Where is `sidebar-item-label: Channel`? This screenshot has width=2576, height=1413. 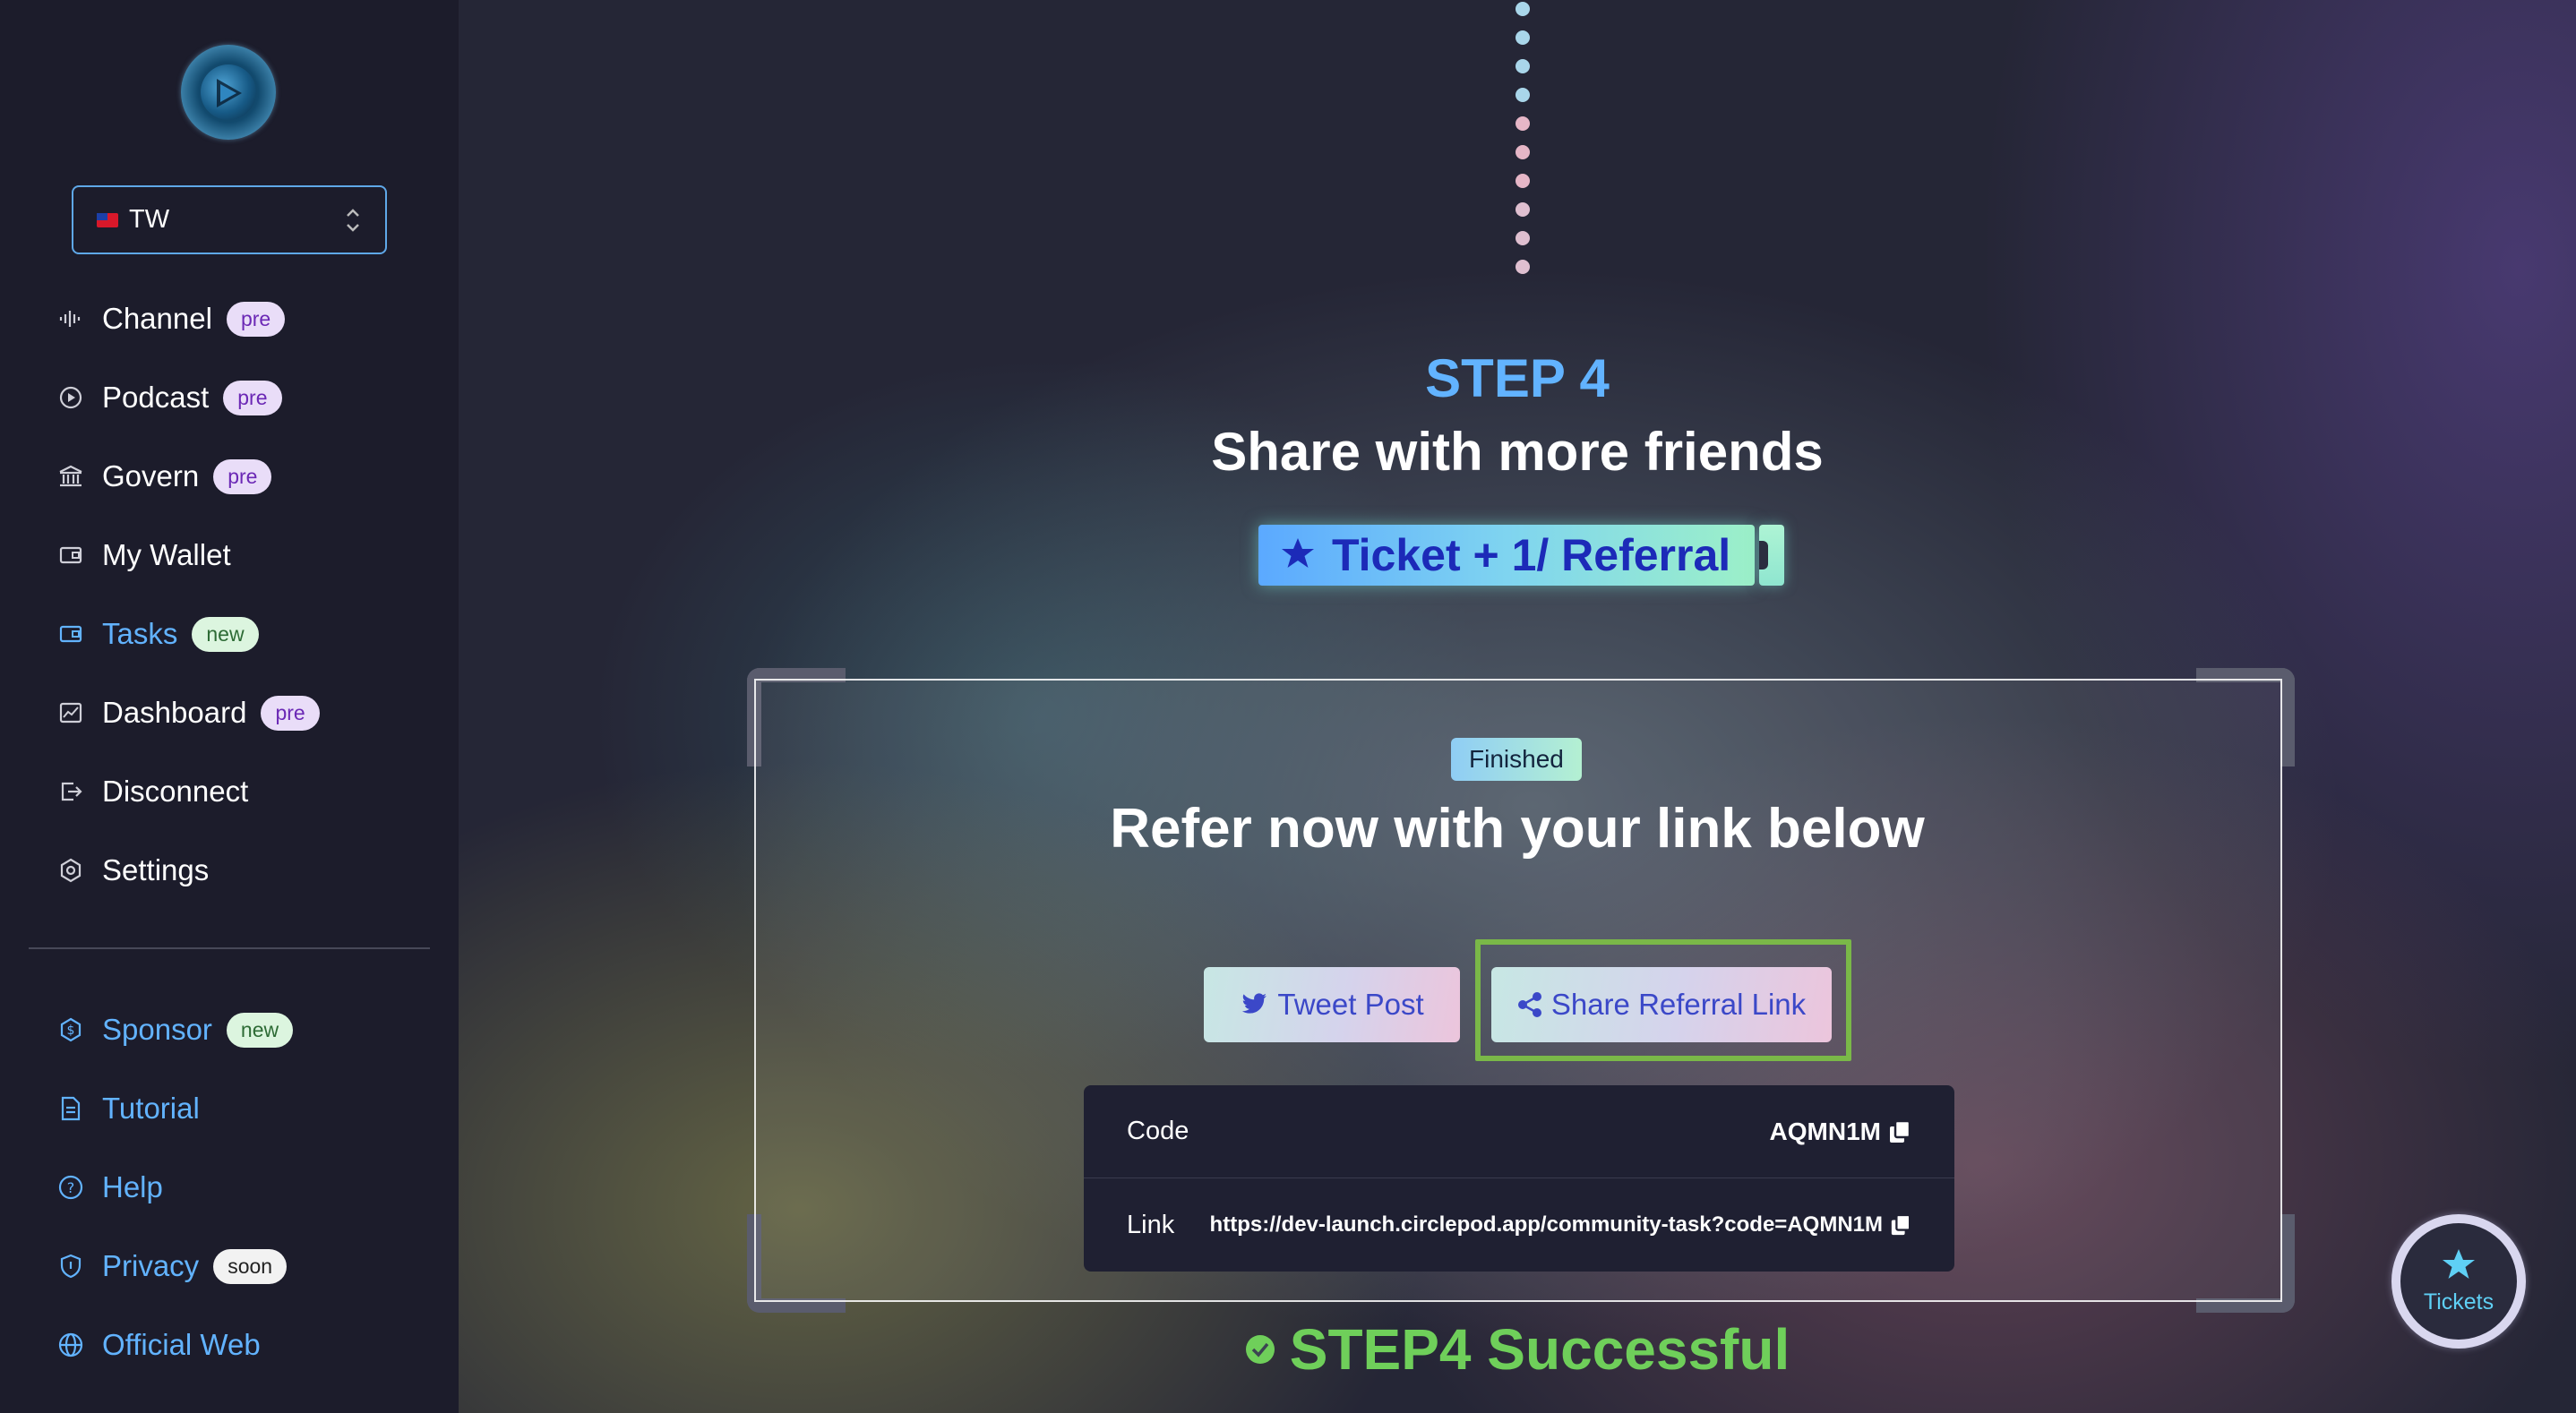
sidebar-item-label: Channel is located at coordinates (157, 318).